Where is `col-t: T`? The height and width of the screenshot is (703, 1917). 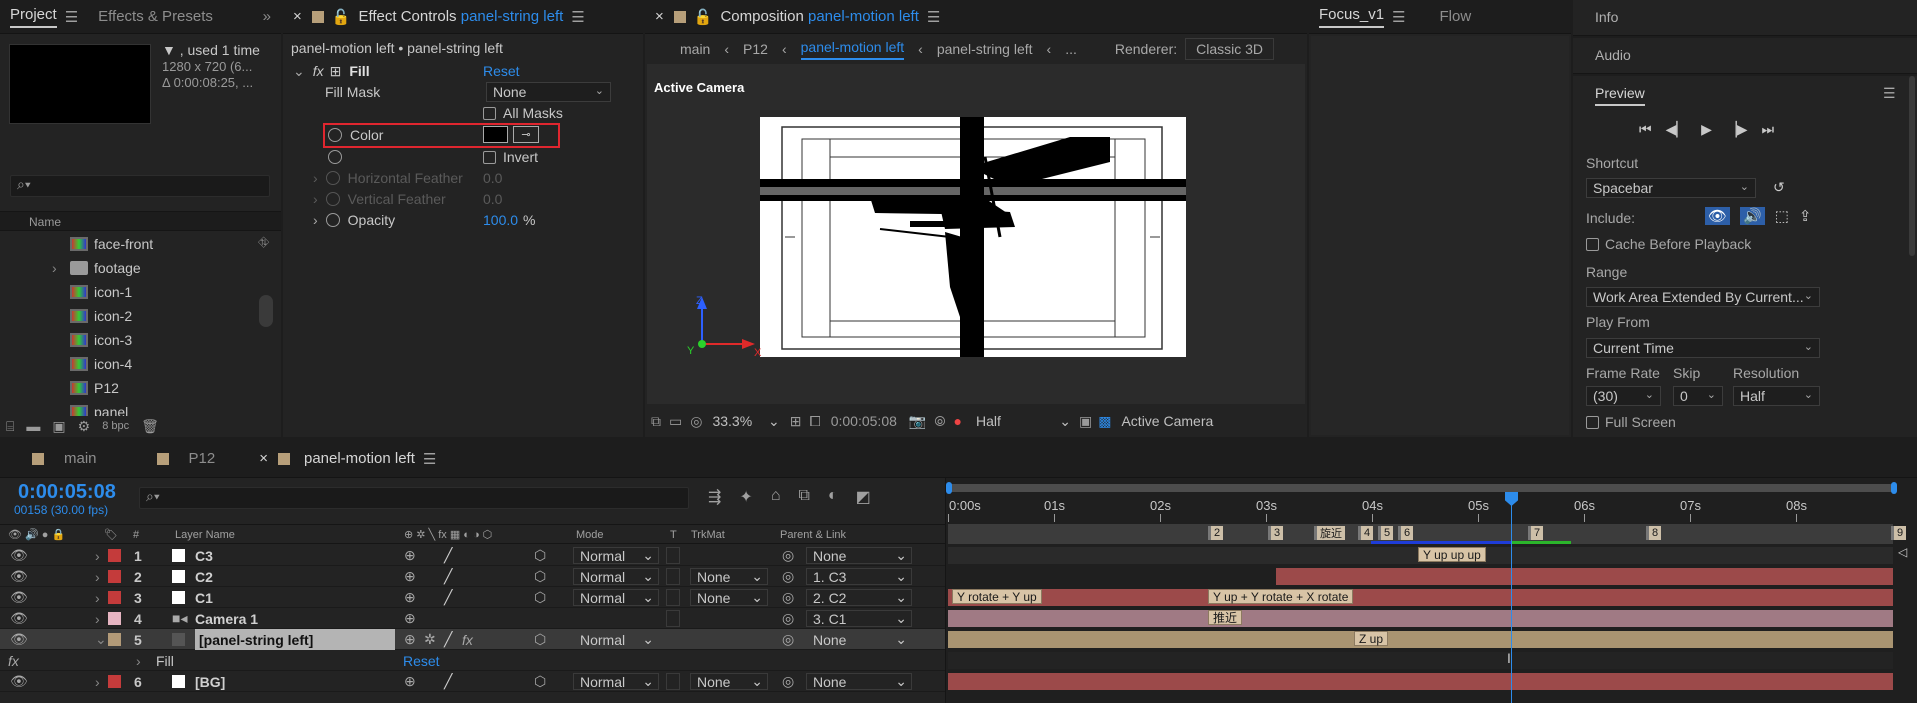
col-t: T is located at coordinates (673, 535).